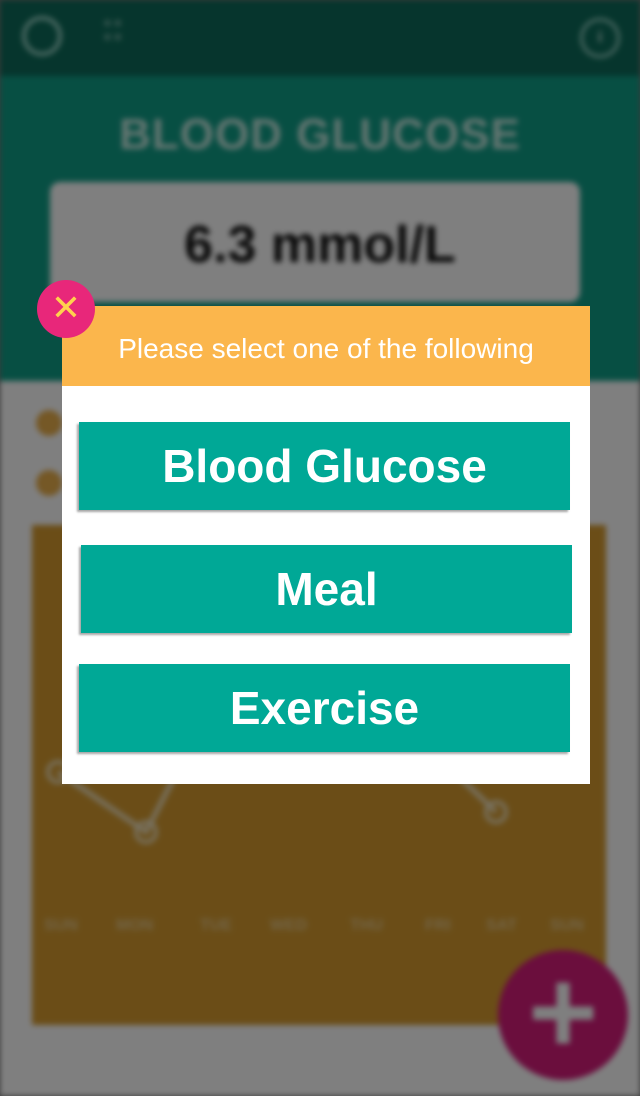 This screenshot has height=1096, width=640. I want to click on exercise-button: Exercise, so click(324, 708).